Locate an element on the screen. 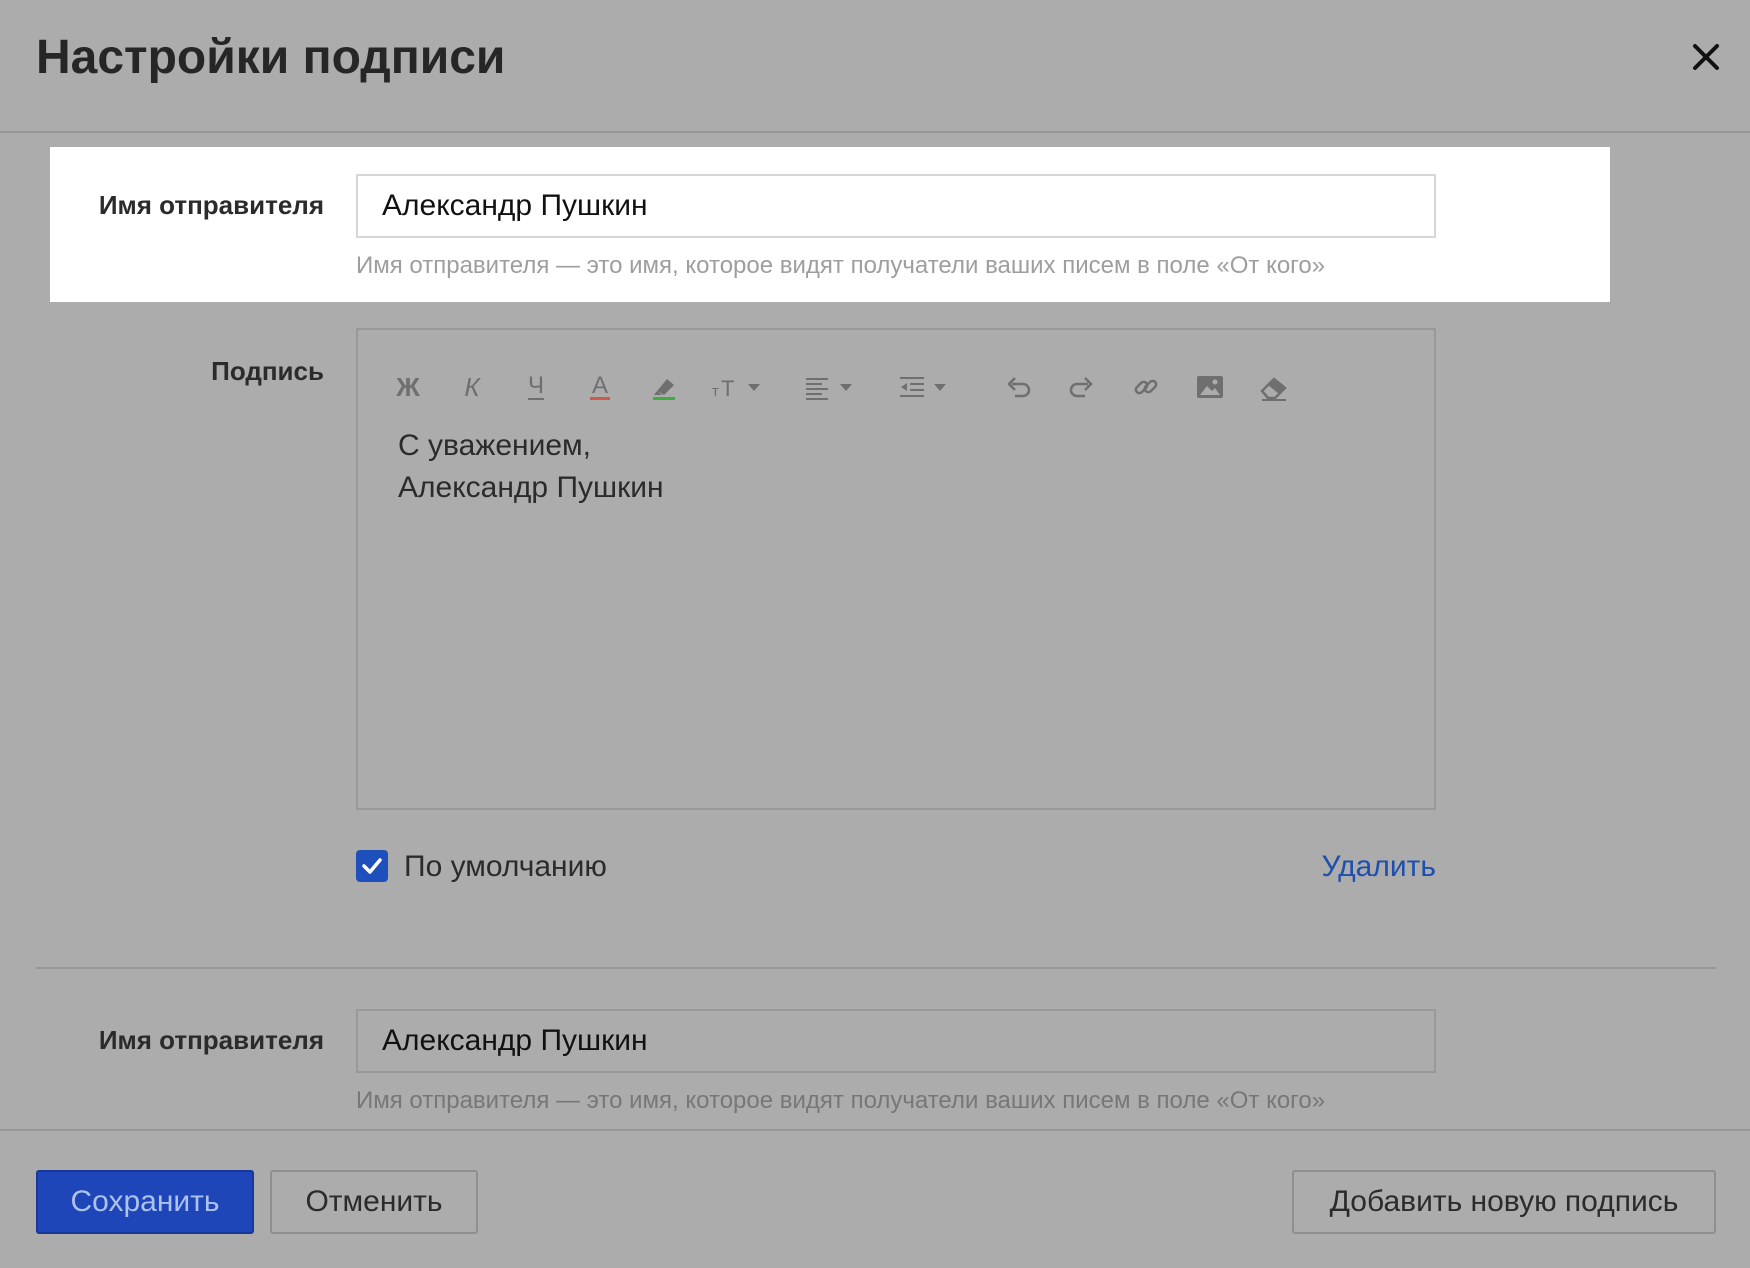  close-icon is located at coordinates (1706, 57).